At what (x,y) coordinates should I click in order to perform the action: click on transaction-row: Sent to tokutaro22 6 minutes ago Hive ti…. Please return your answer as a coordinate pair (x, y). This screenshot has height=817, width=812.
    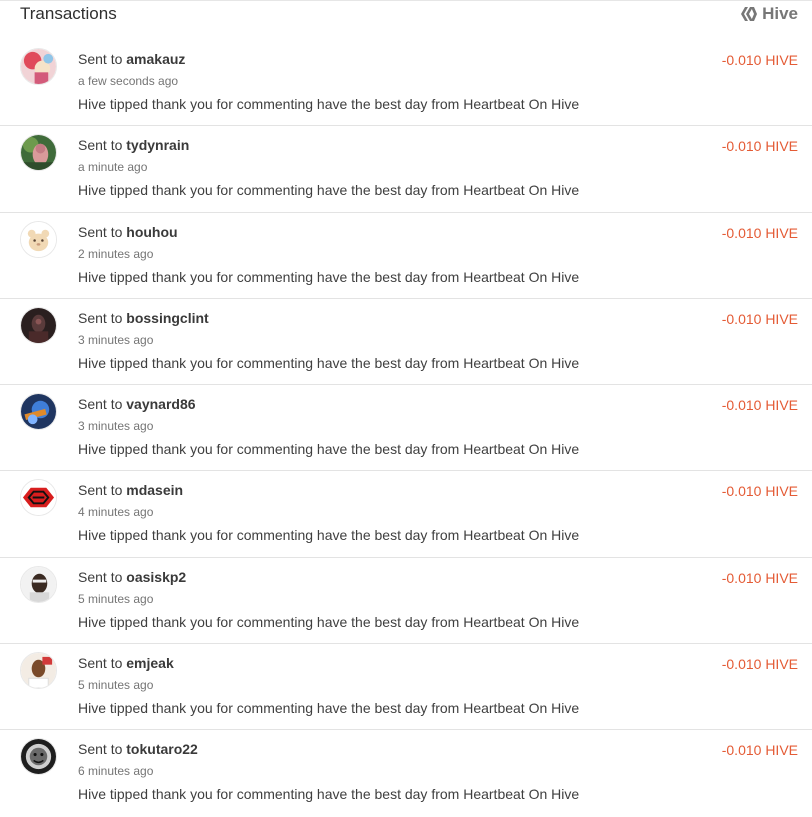
    Looking at the image, I should click on (406, 773).